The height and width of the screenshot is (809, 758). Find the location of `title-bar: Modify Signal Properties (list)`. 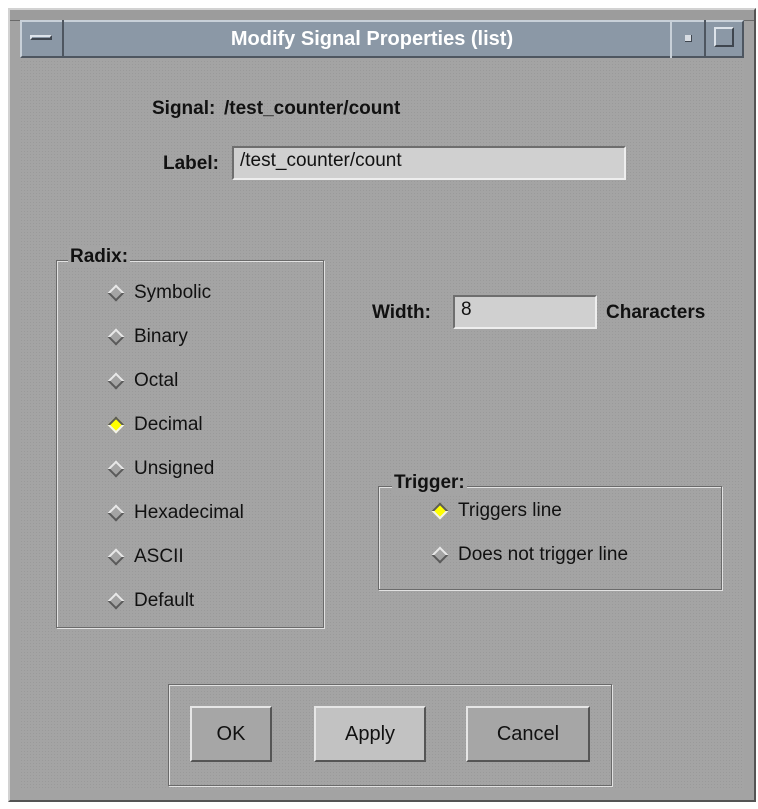

title-bar: Modify Signal Properties (list) is located at coordinates (382, 39).